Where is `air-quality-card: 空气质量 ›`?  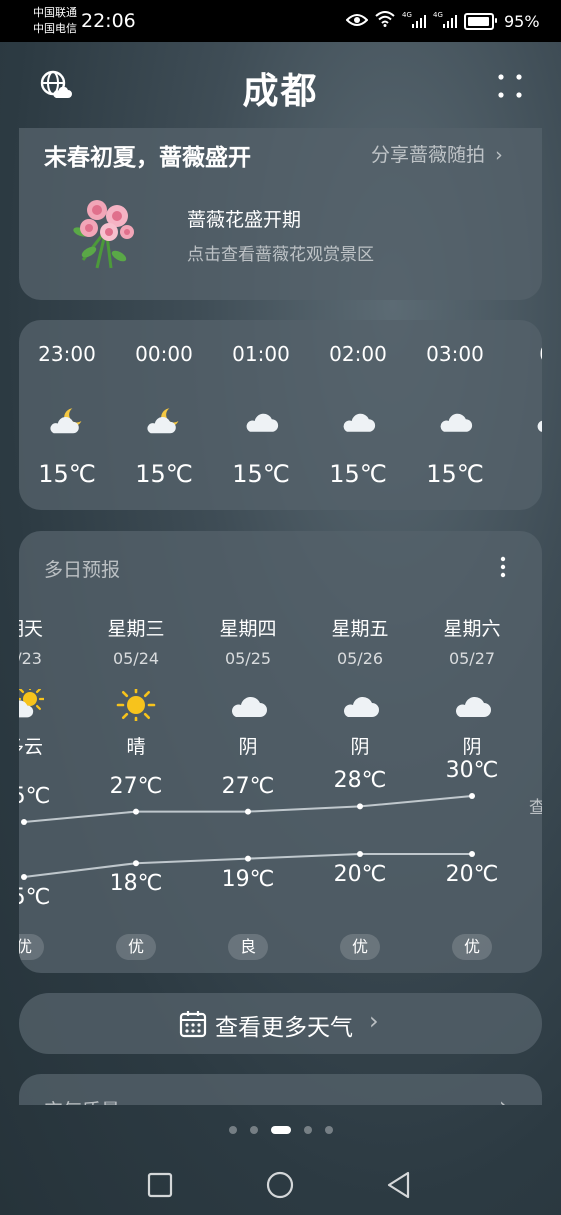
air-quality-card: 空气质量 › is located at coordinates (280, 1089).